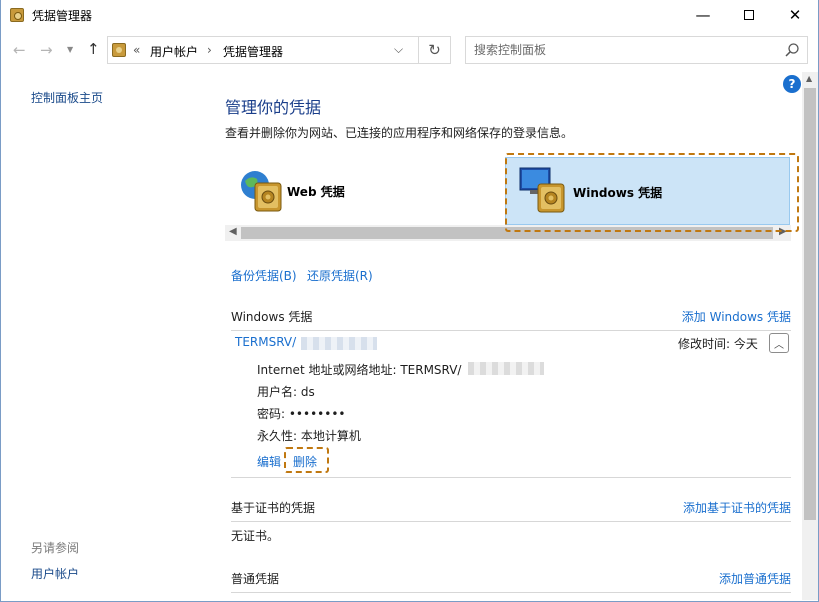  What do you see at coordinates (792, 84) in the screenshot?
I see `help-button: ?` at bounding box center [792, 84].